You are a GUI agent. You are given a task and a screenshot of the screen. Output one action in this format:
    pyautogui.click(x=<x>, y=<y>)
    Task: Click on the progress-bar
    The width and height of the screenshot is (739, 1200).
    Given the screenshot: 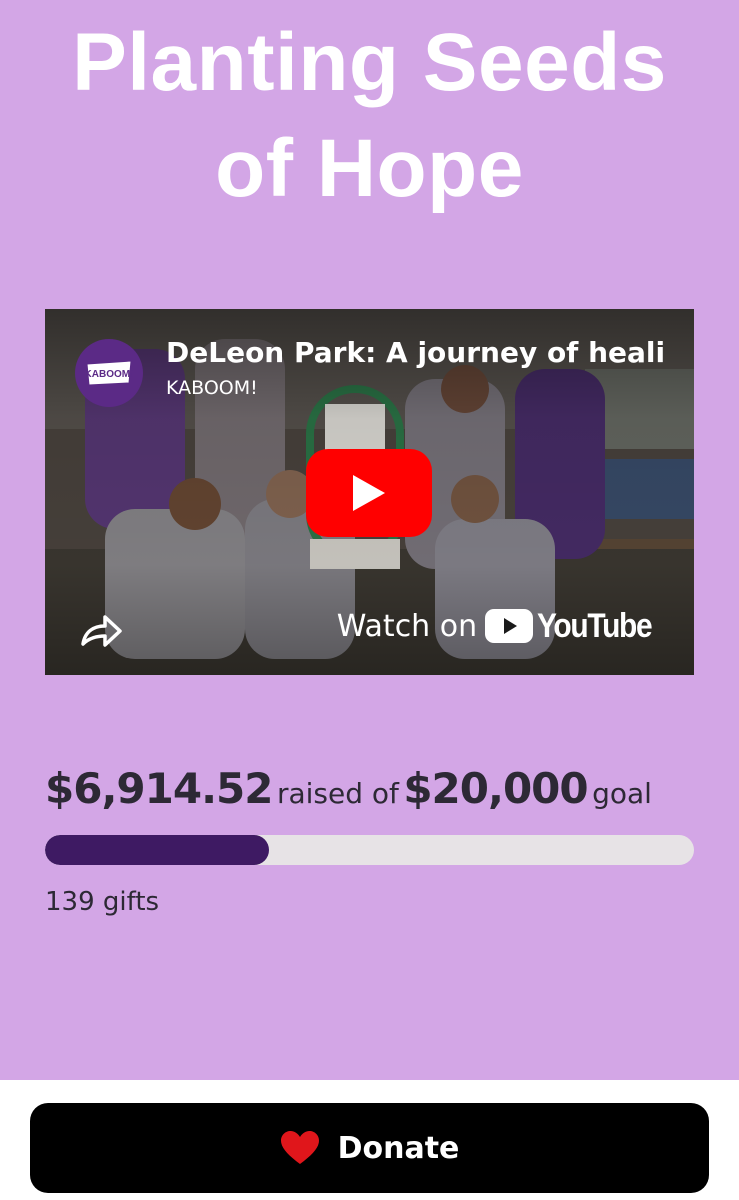 What is the action you would take?
    pyautogui.click(x=369, y=850)
    